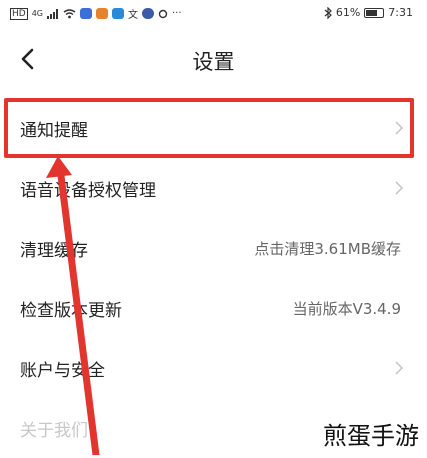 The width and height of the screenshot is (427, 458). Describe the element at coordinates (88, 191) in the screenshot. I see `settings-item-label: 语音设备授权管理` at that location.